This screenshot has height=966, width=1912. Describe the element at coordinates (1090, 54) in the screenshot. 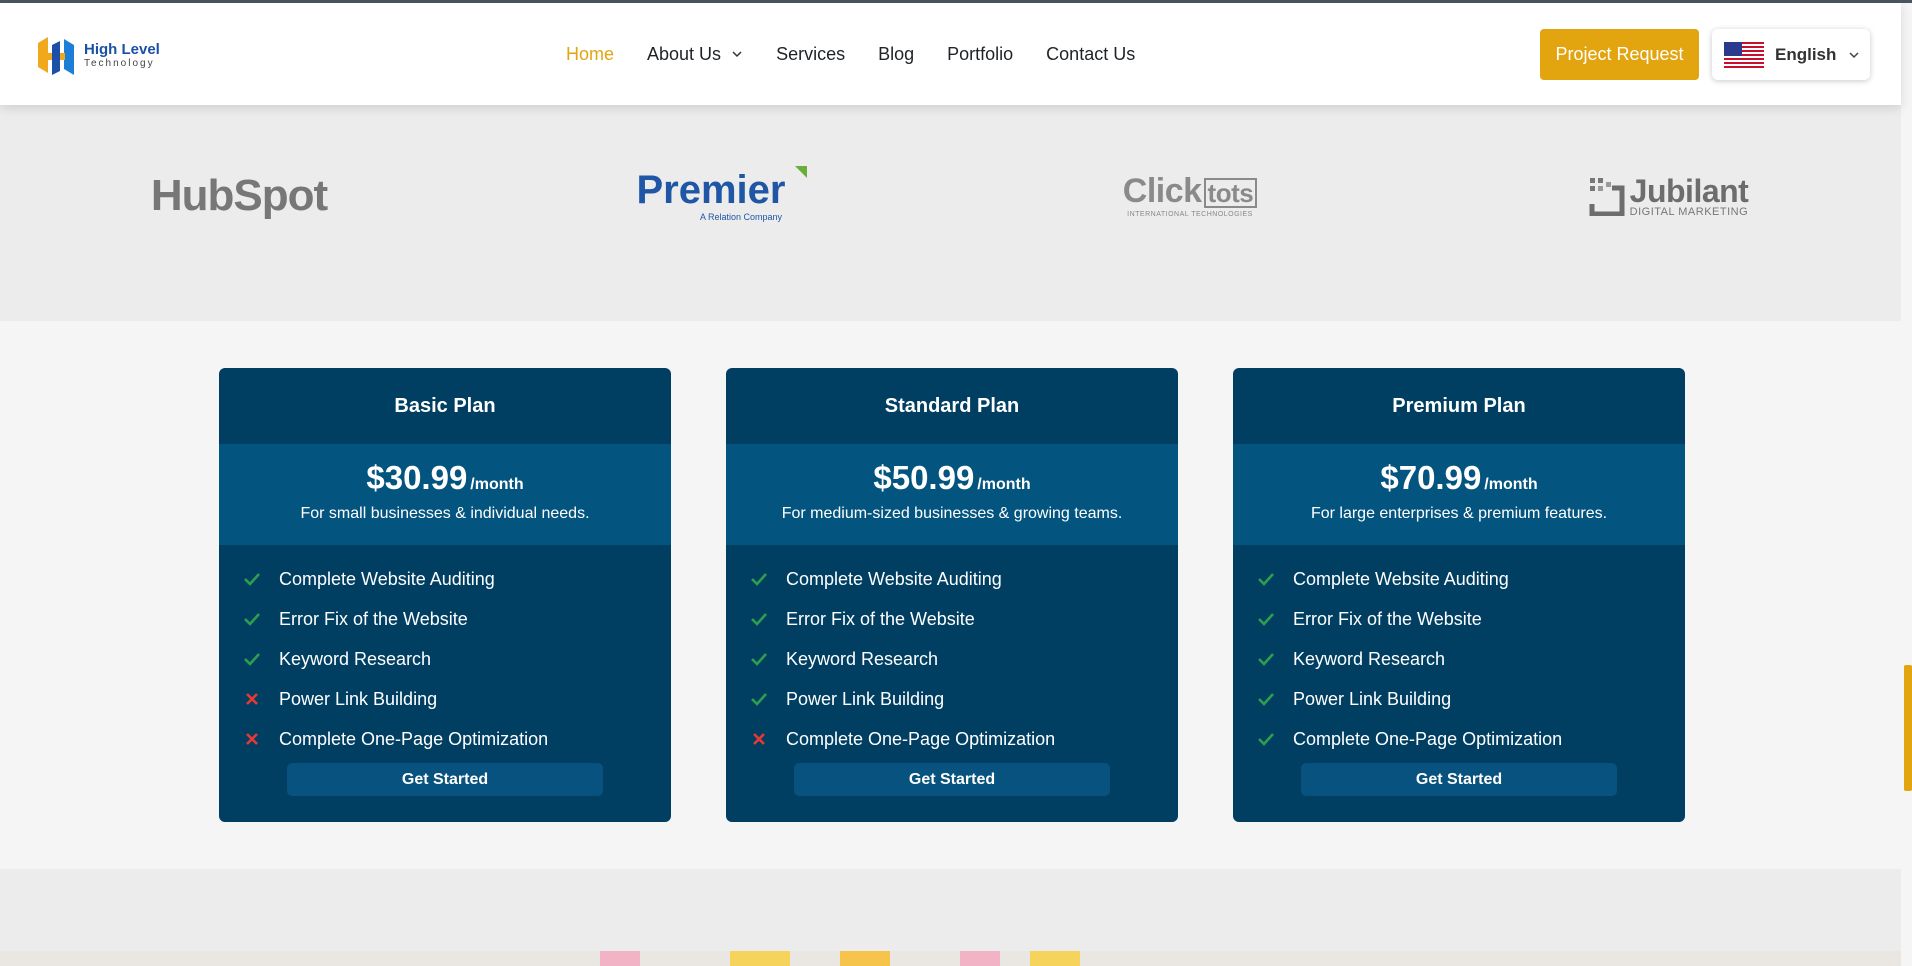

I see `nav-contact-us: Contact Us` at that location.